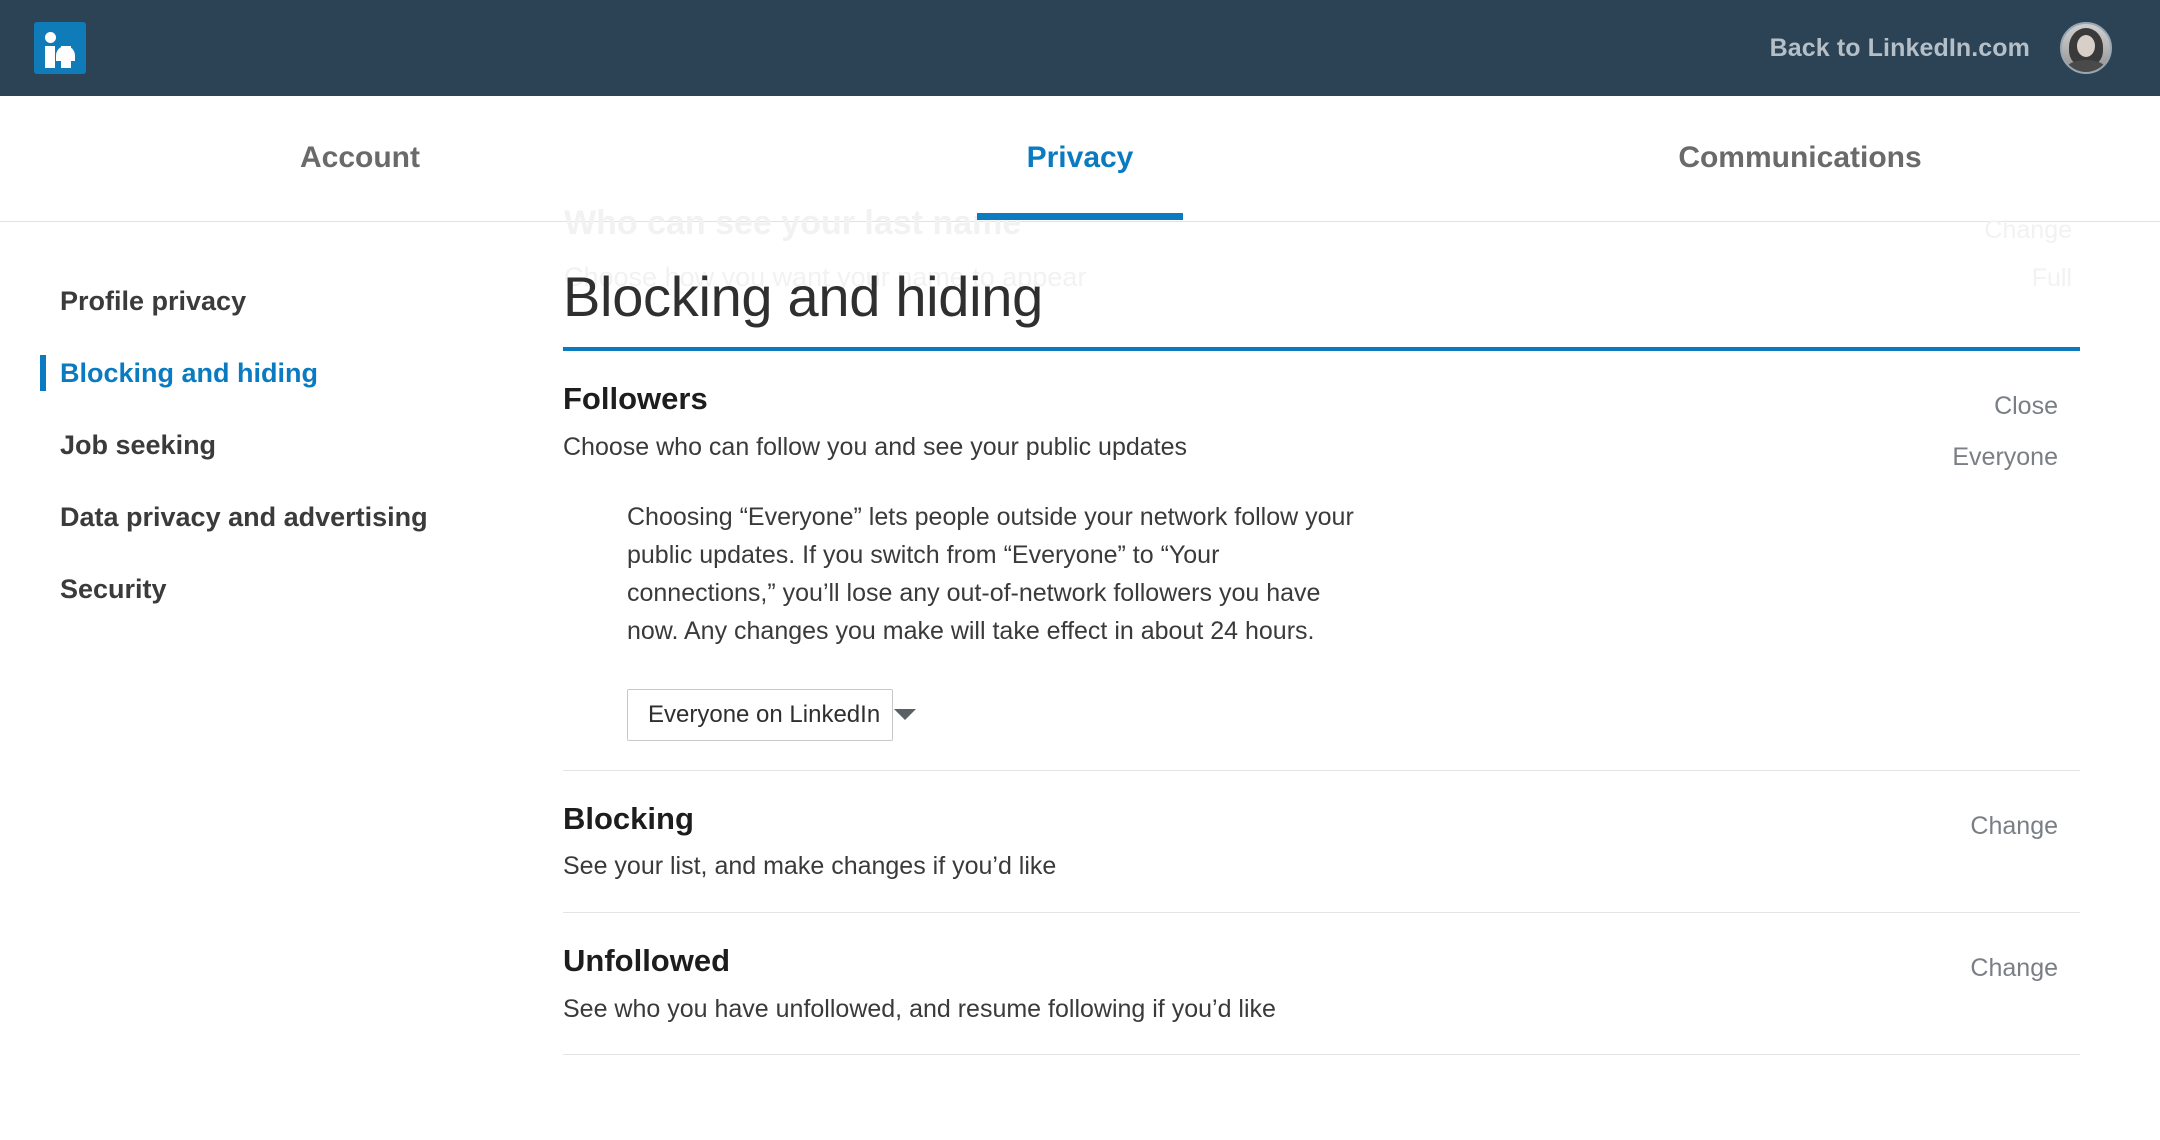 This screenshot has width=2160, height=1140. I want to click on sidebar-item-blocking-and-hiding: Blocking and hiding, so click(280, 373).